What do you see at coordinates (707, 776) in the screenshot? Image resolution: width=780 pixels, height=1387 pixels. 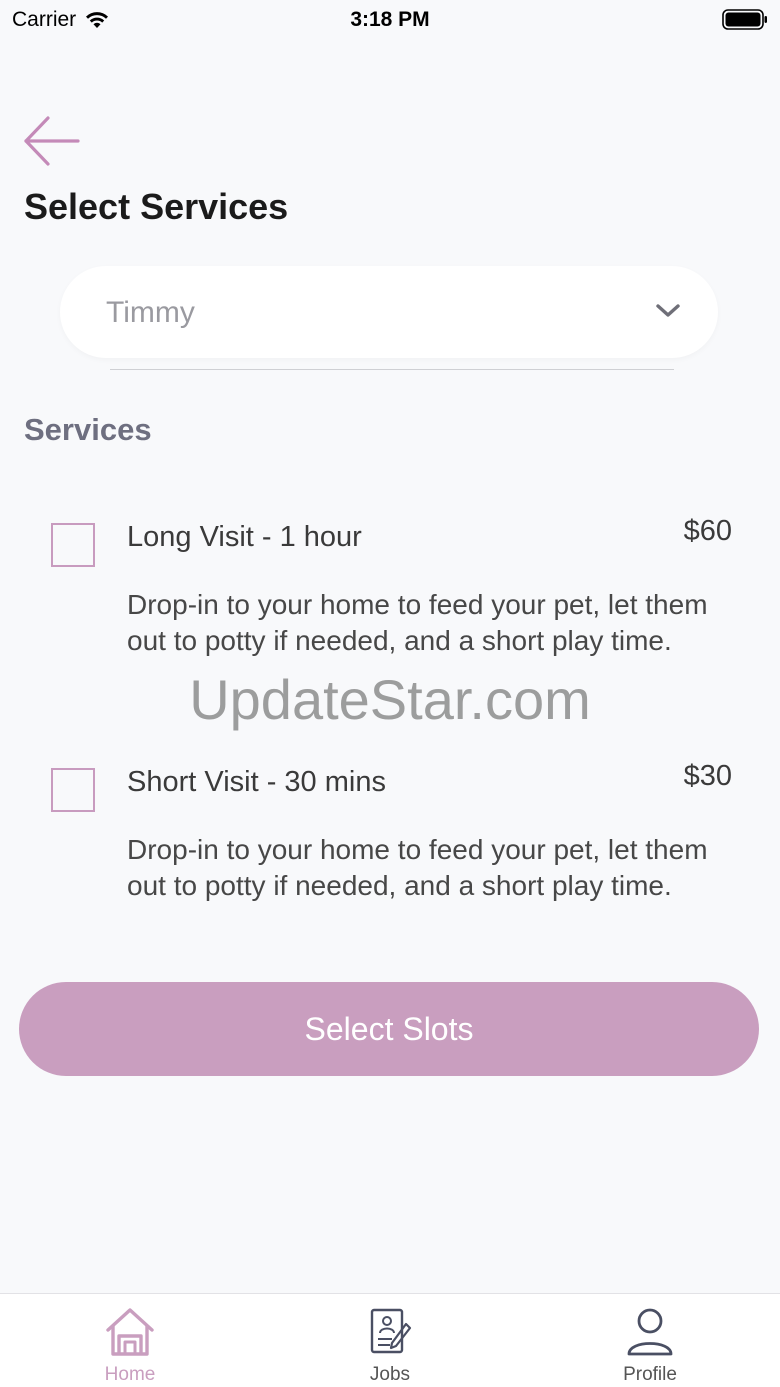 I see `service-price: $30` at bounding box center [707, 776].